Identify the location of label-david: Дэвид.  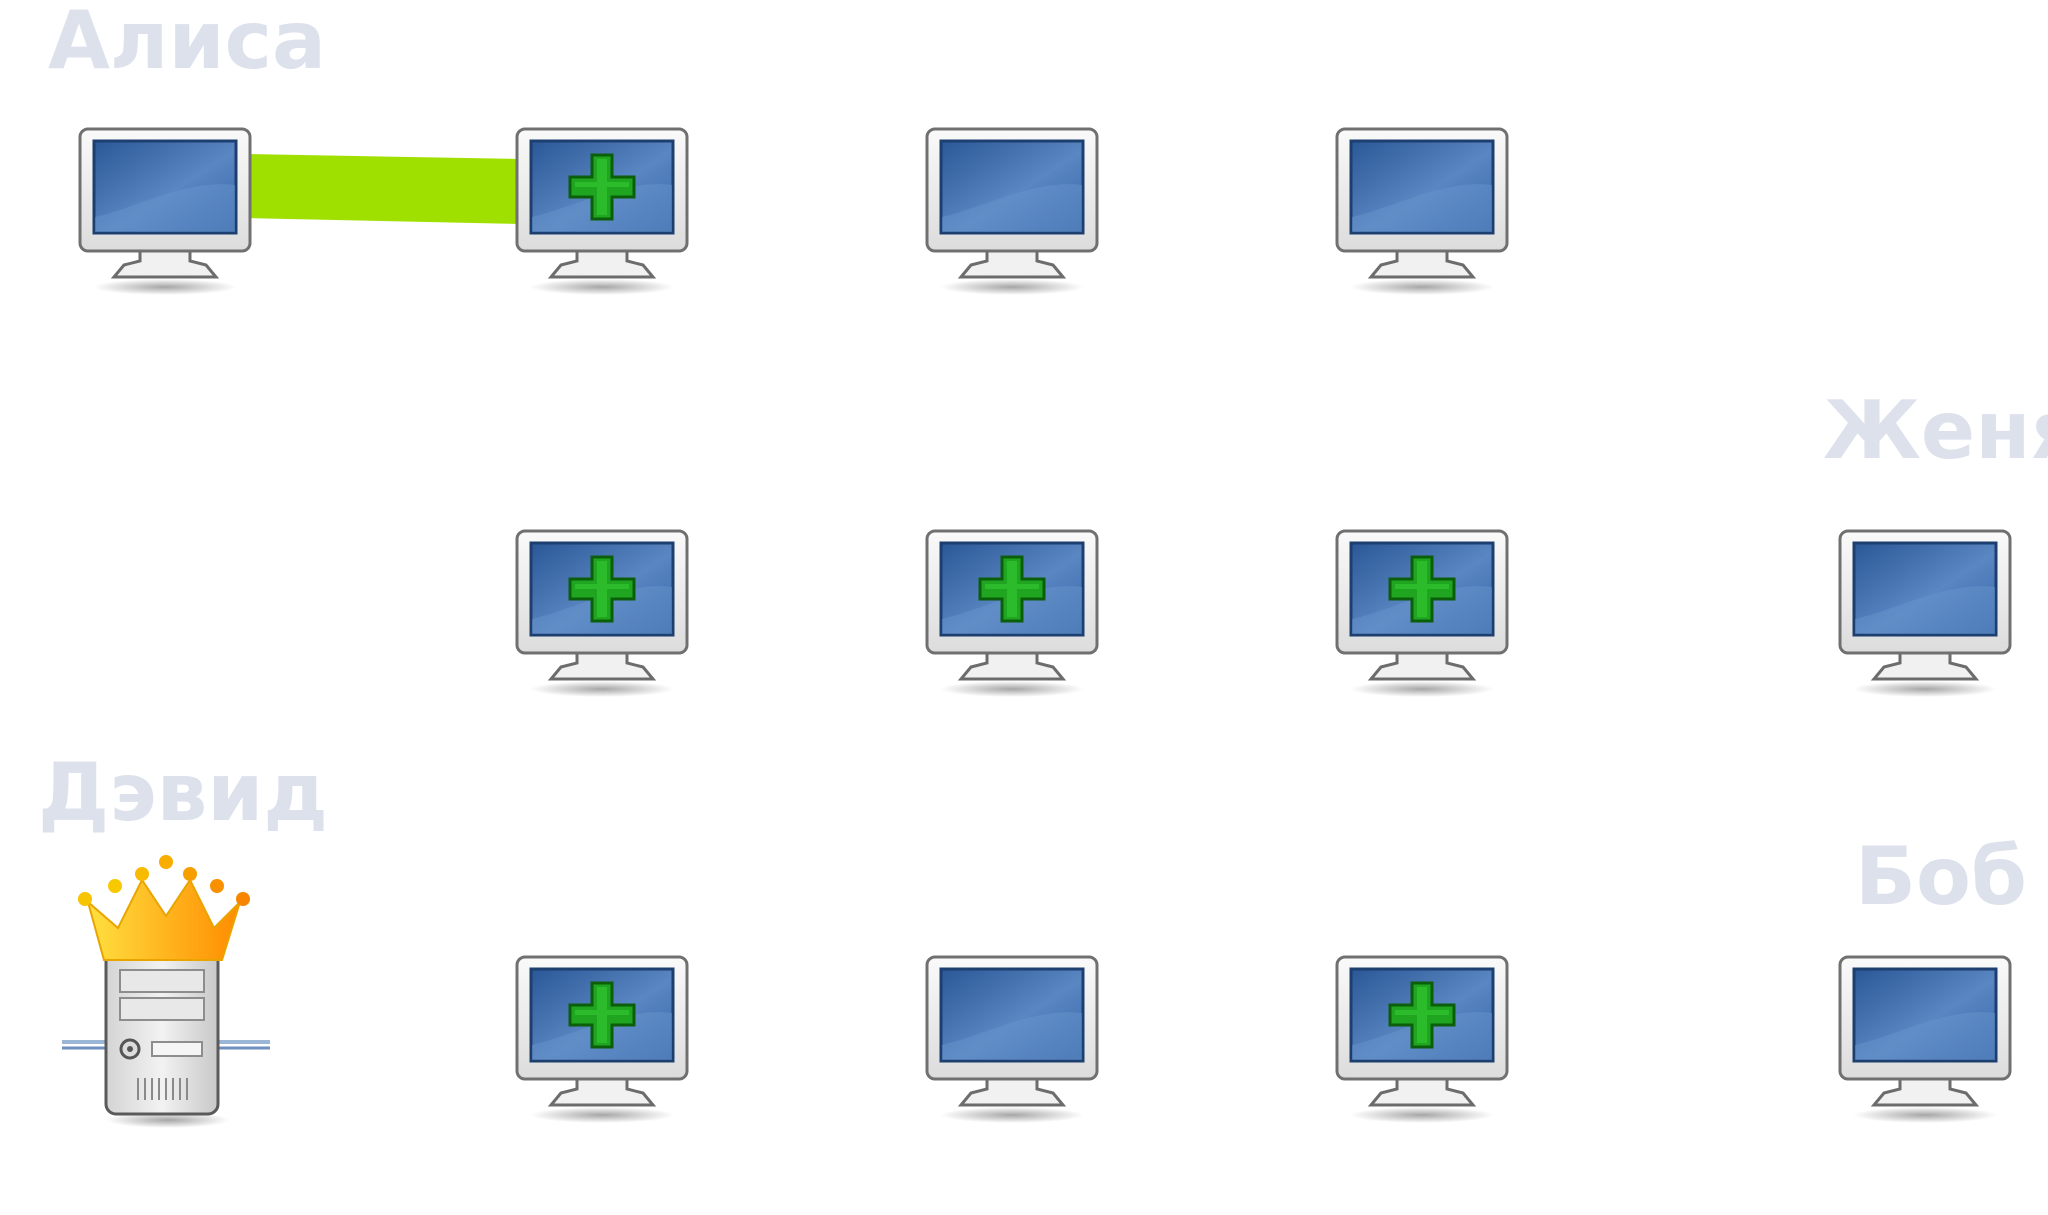
(183, 792).